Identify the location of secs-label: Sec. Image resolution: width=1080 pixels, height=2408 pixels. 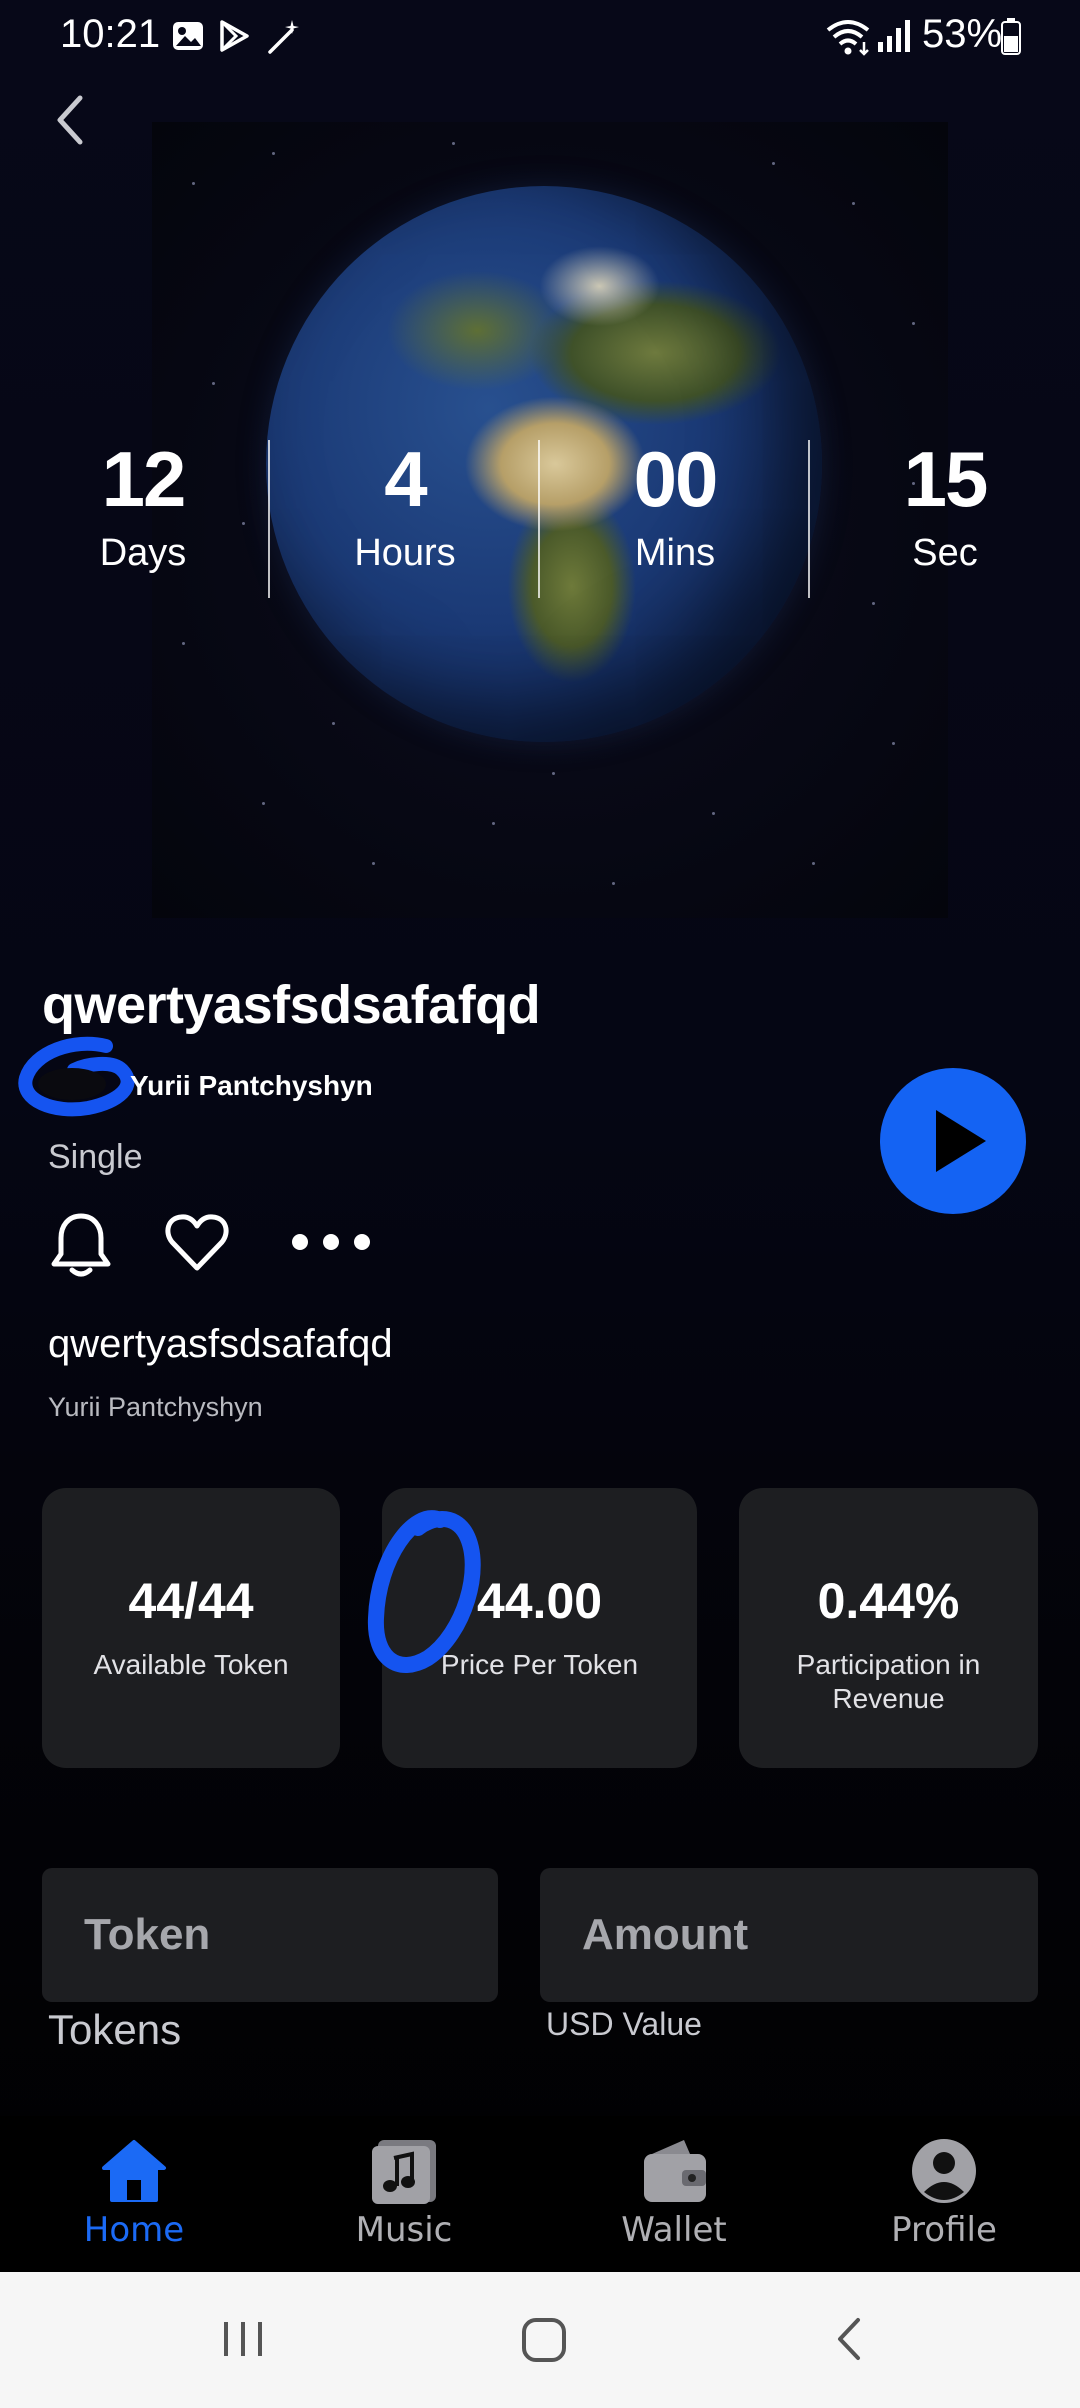
(945, 553).